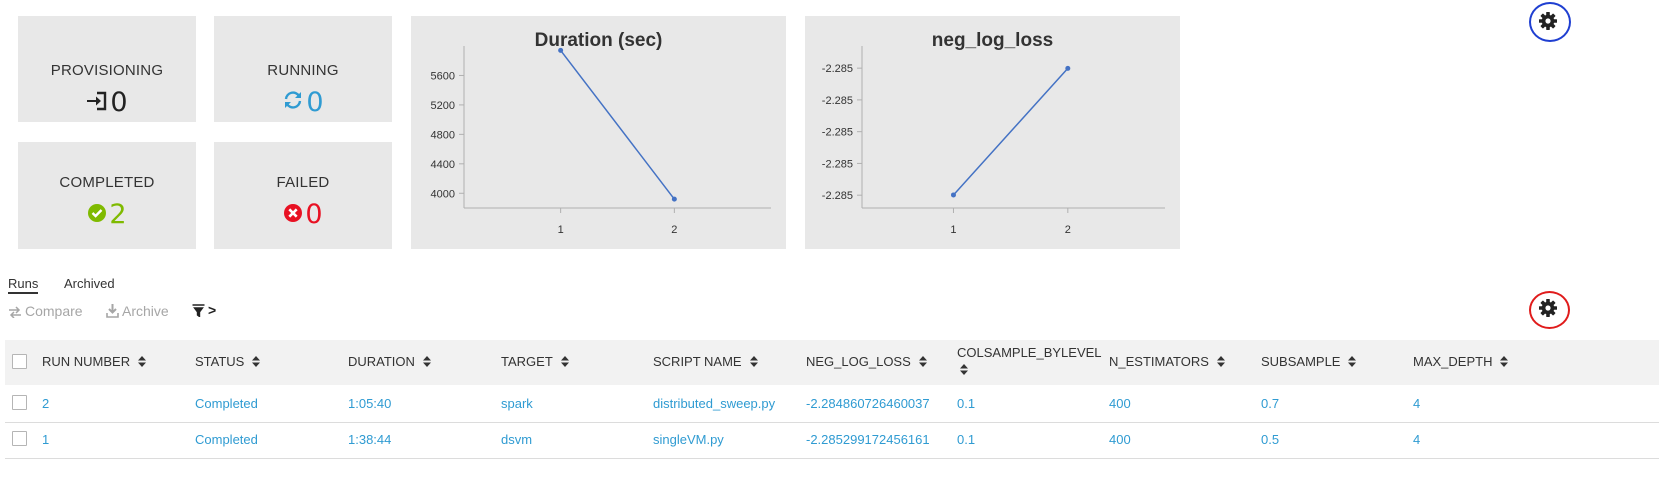 This screenshot has width=1672, height=494. What do you see at coordinates (315, 102) in the screenshot?
I see `running-count: 0` at bounding box center [315, 102].